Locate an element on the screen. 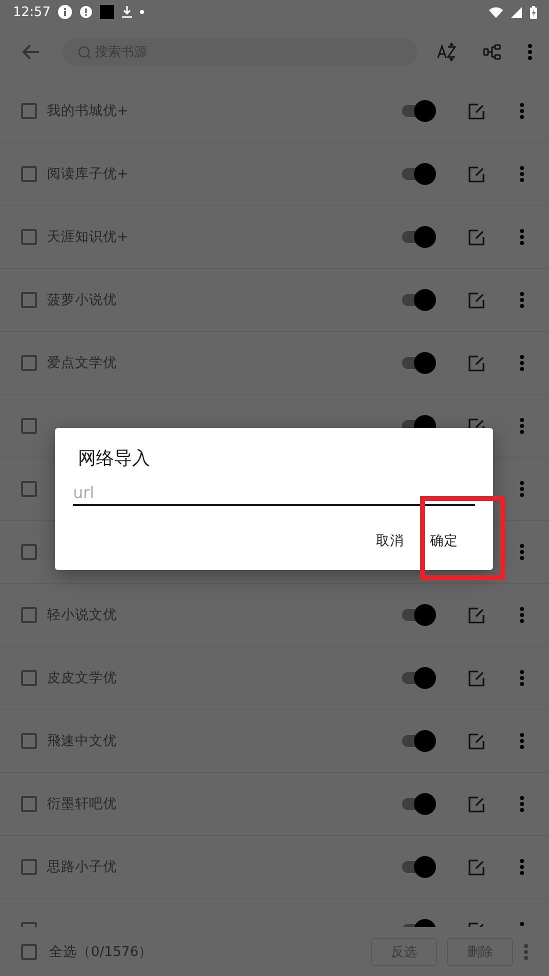 The width and height of the screenshot is (549, 976). source-name: 思路小子优 is located at coordinates (82, 867).